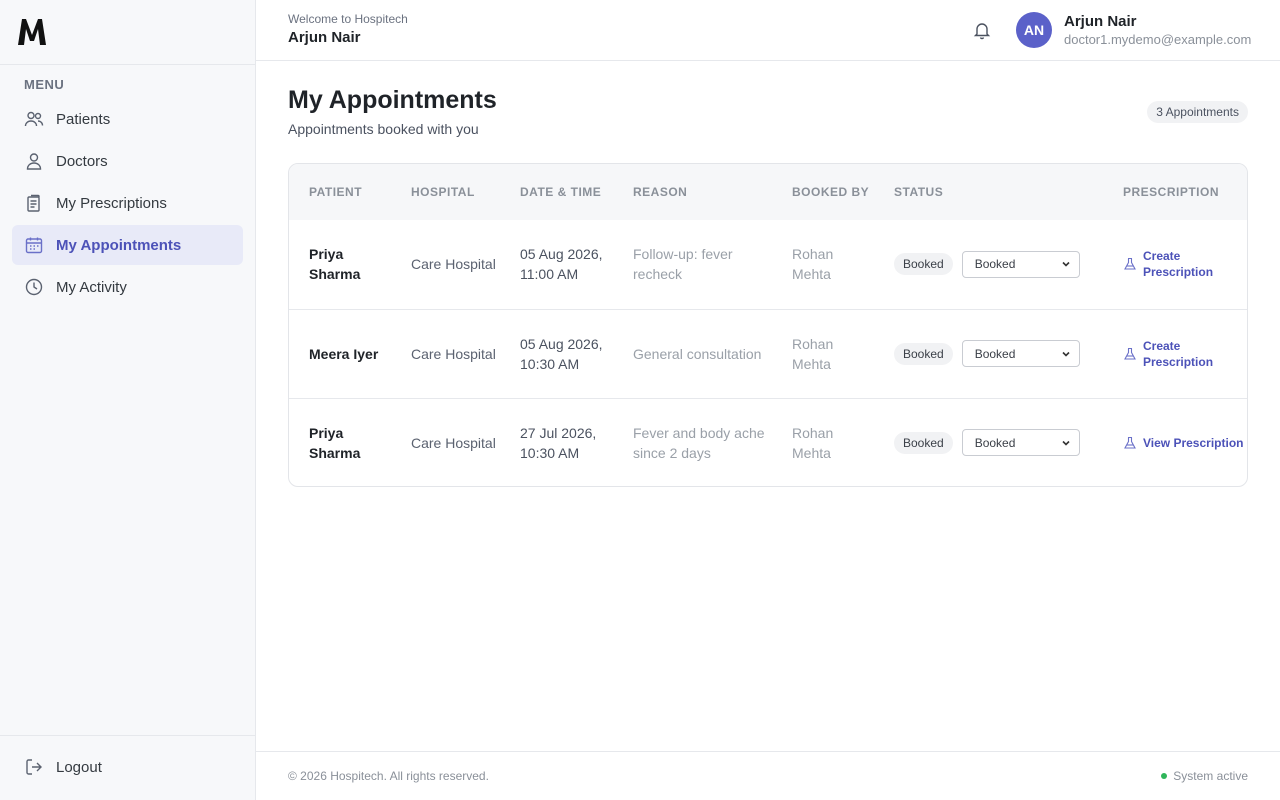 The height and width of the screenshot is (800, 1280). What do you see at coordinates (561, 192) in the screenshot?
I see `column-header-date-time: Date & Time` at bounding box center [561, 192].